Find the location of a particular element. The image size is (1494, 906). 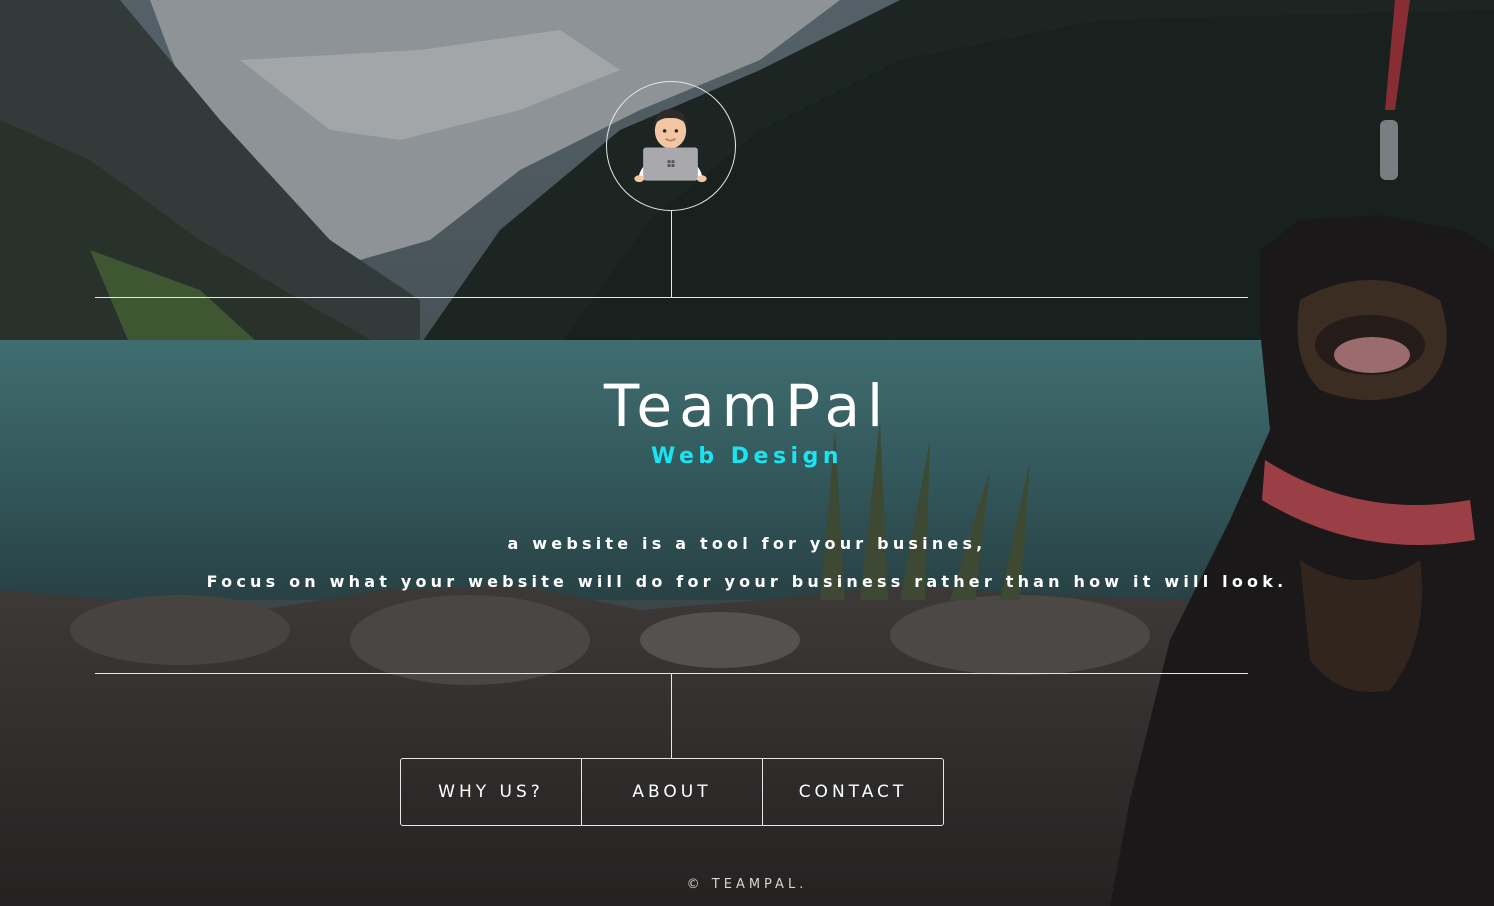

nav-why-us-button: WHY US? is located at coordinates (491, 792).